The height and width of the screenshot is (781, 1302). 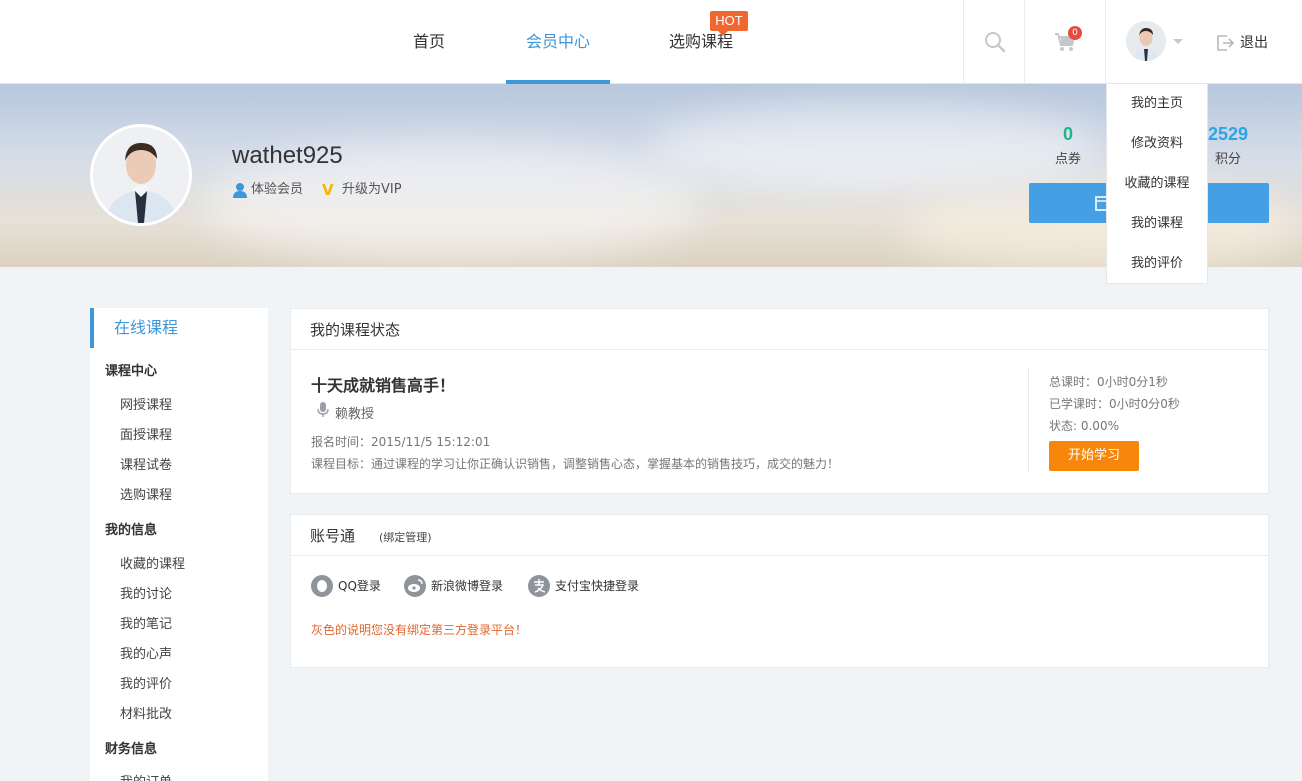 What do you see at coordinates (597, 586) in the screenshot?
I see `alipay-login-label: 支付宝快捷登录` at bounding box center [597, 586].